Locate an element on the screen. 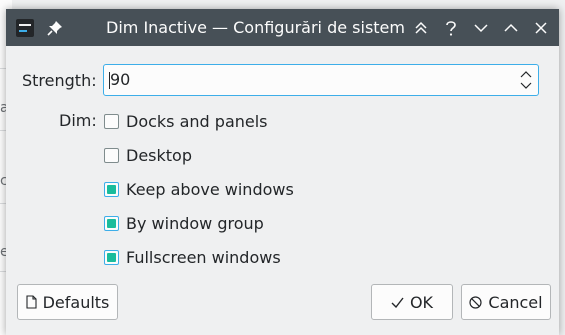 Image resolution: width=565 pixels, height=335 pixels. spin-up-icon is located at coordinates (526, 74).